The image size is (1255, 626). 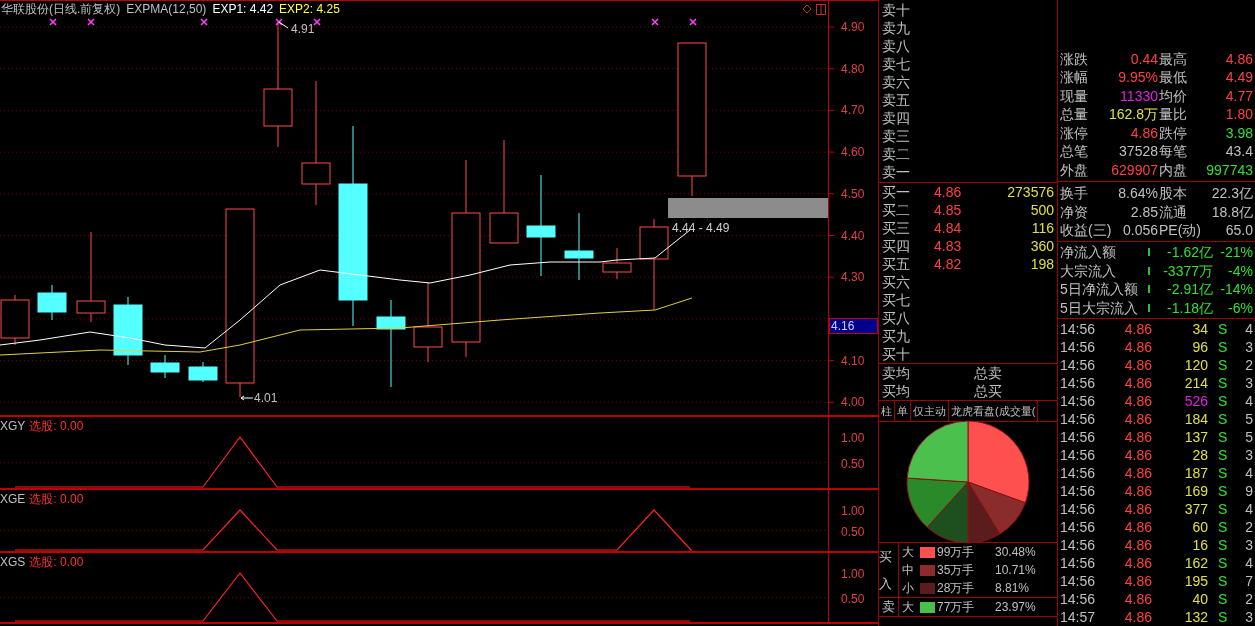 What do you see at coordinates (1173, 151) in the screenshot?
I see `quote-label: 每笔` at bounding box center [1173, 151].